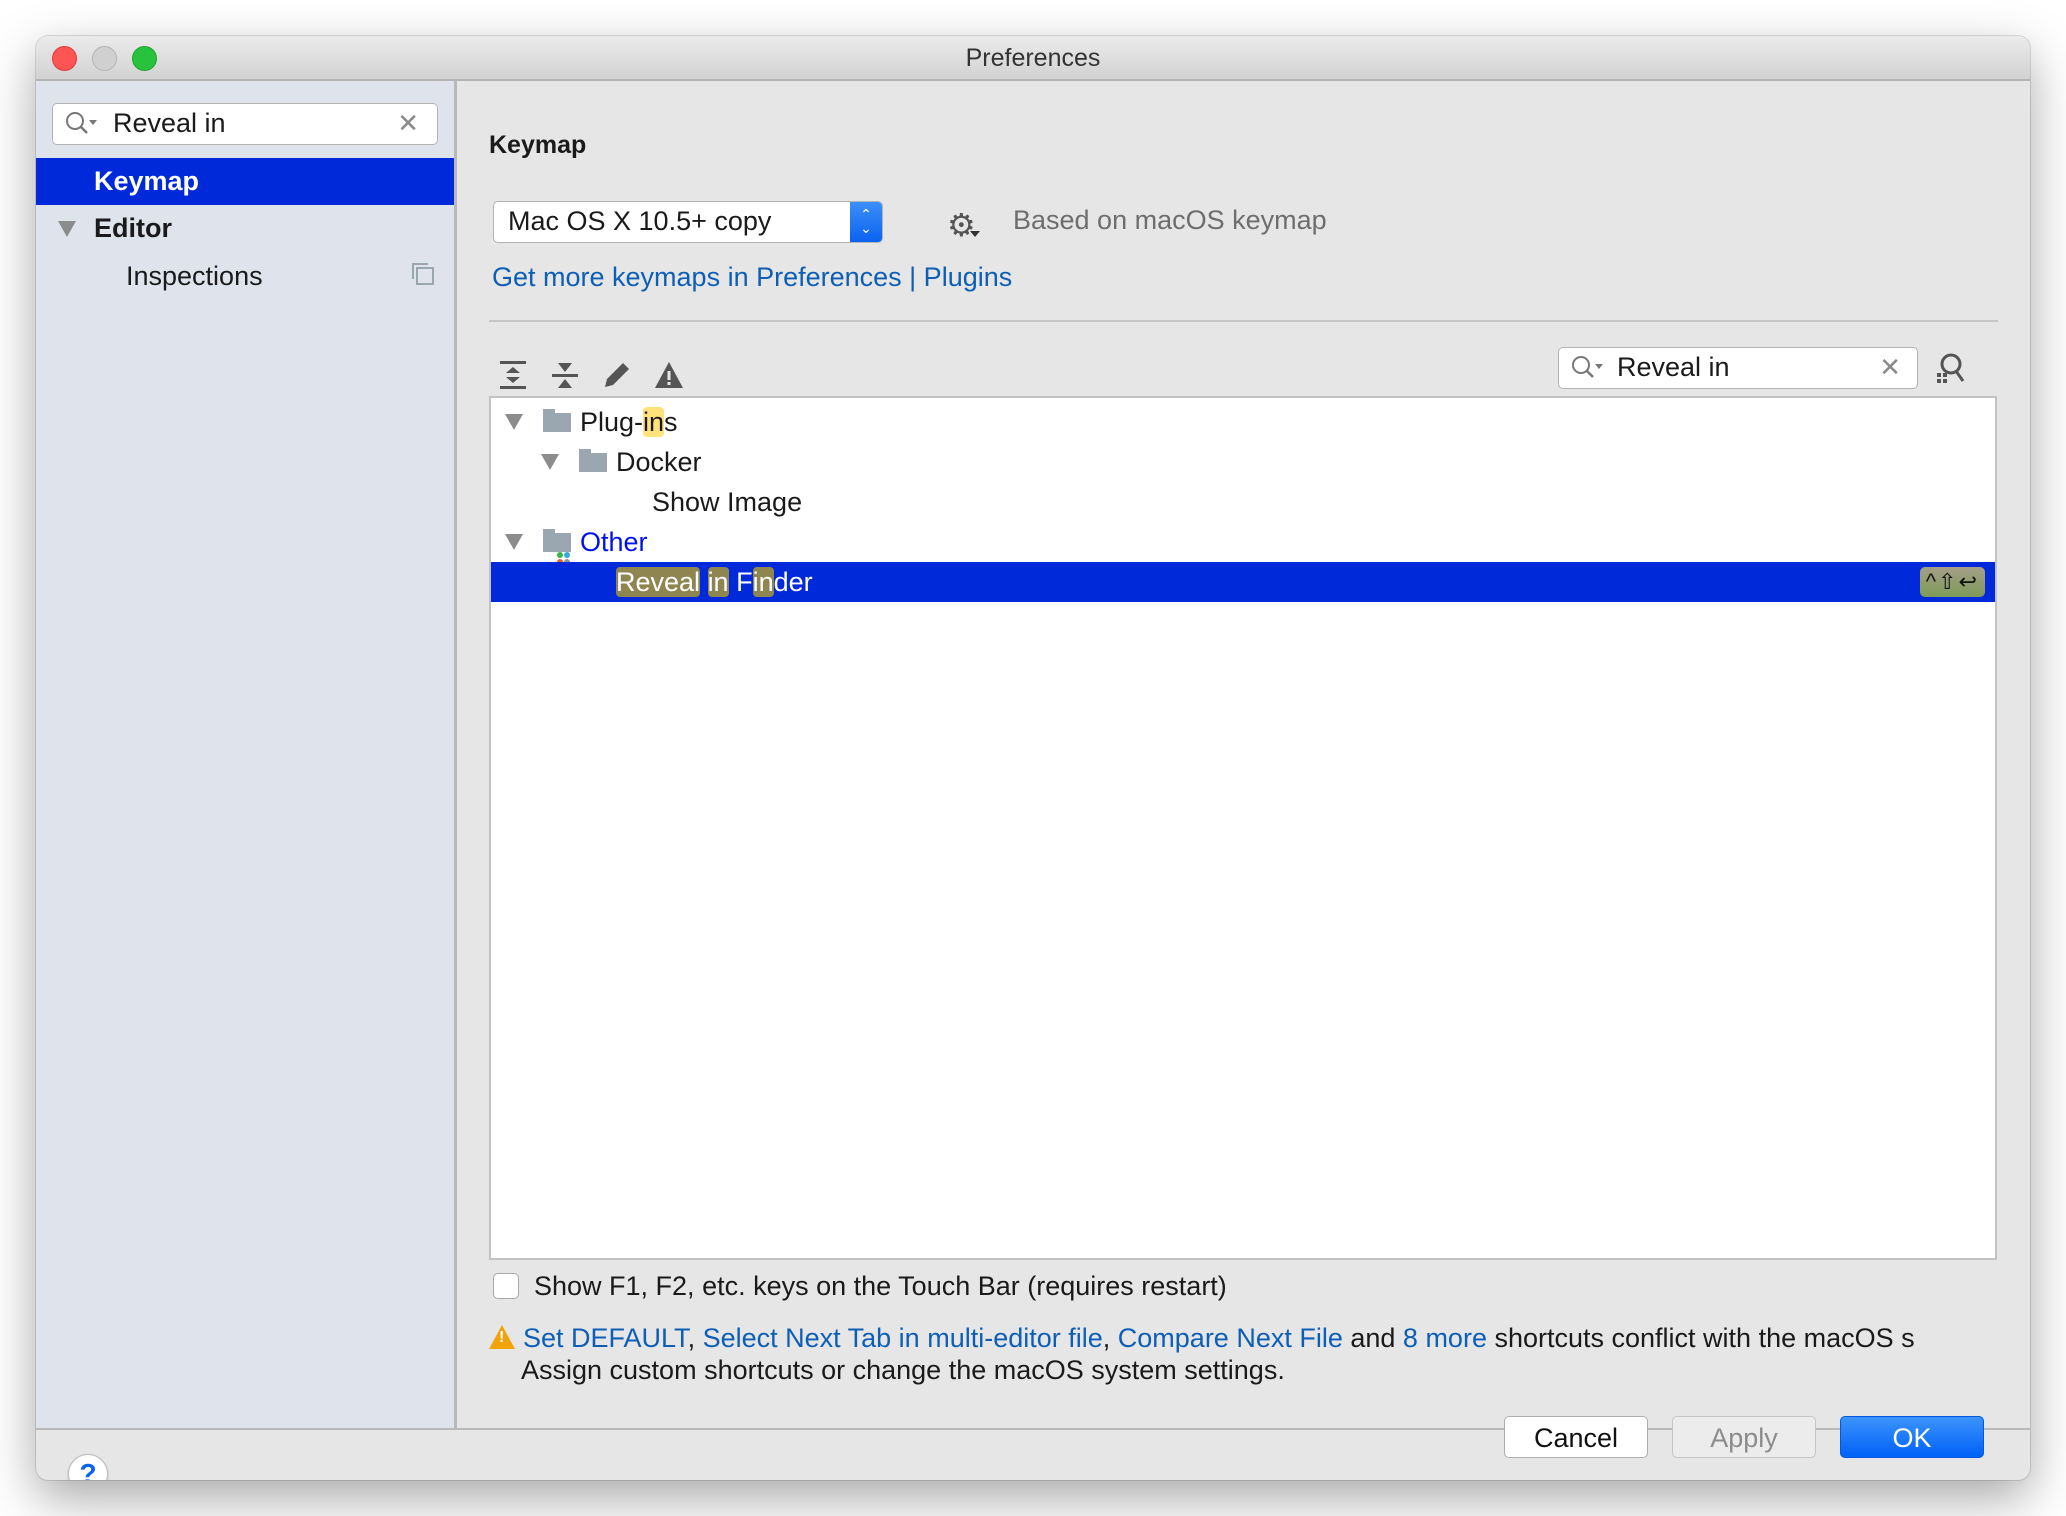  I want to click on tree-row-label: Show Image, so click(727, 502).